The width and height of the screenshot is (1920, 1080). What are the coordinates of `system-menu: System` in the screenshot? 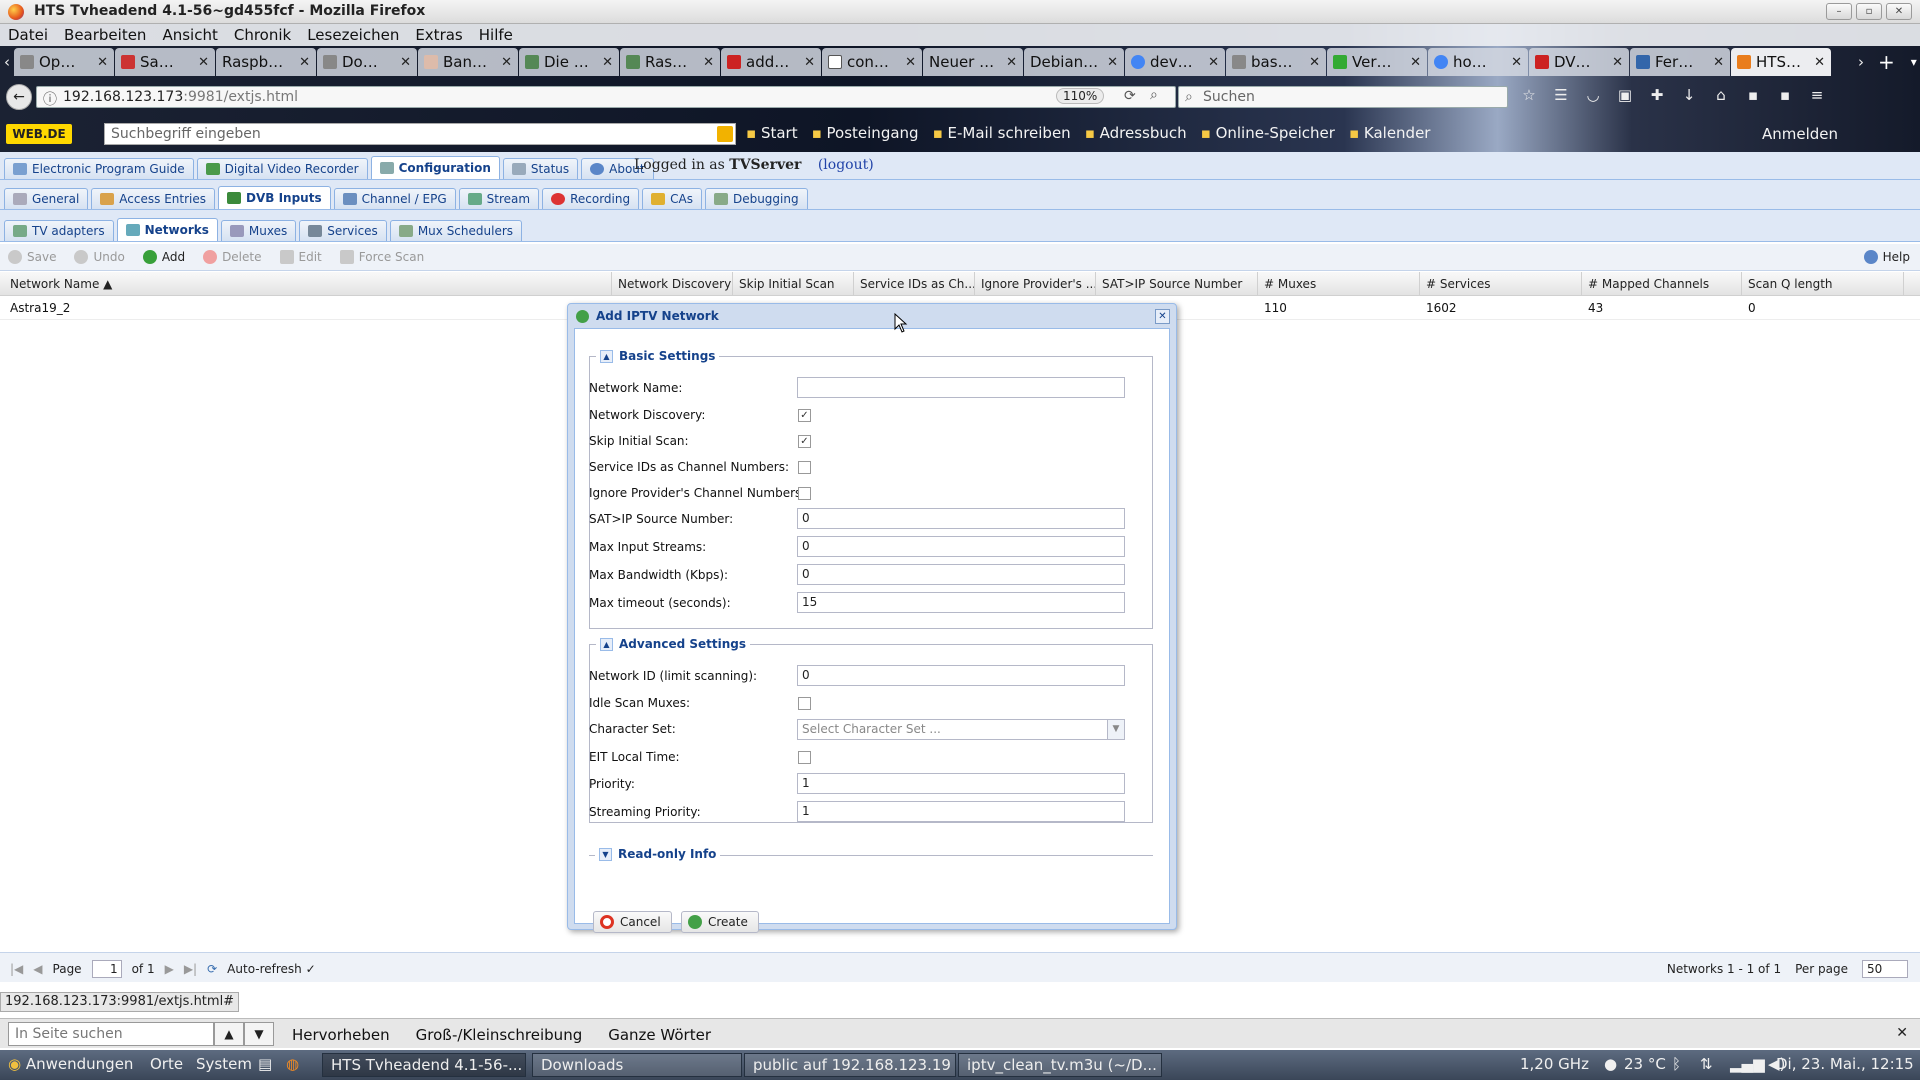 It's located at (224, 1064).